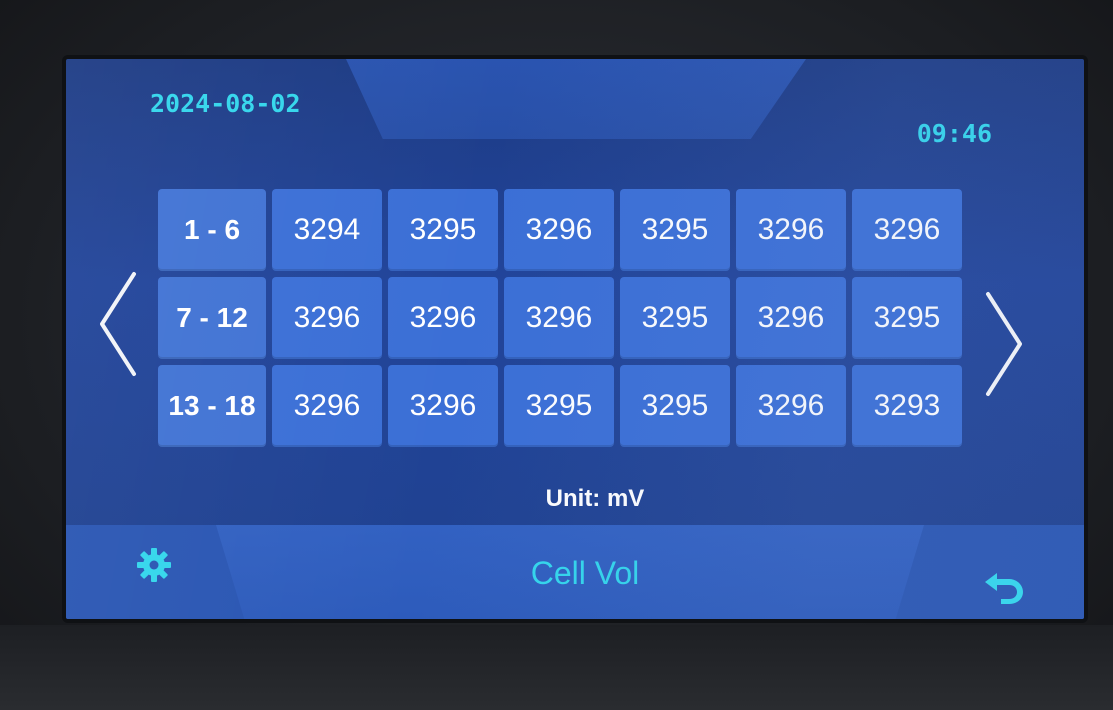  What do you see at coordinates (595, 498) in the screenshot?
I see `unit-label: Unit: mV` at bounding box center [595, 498].